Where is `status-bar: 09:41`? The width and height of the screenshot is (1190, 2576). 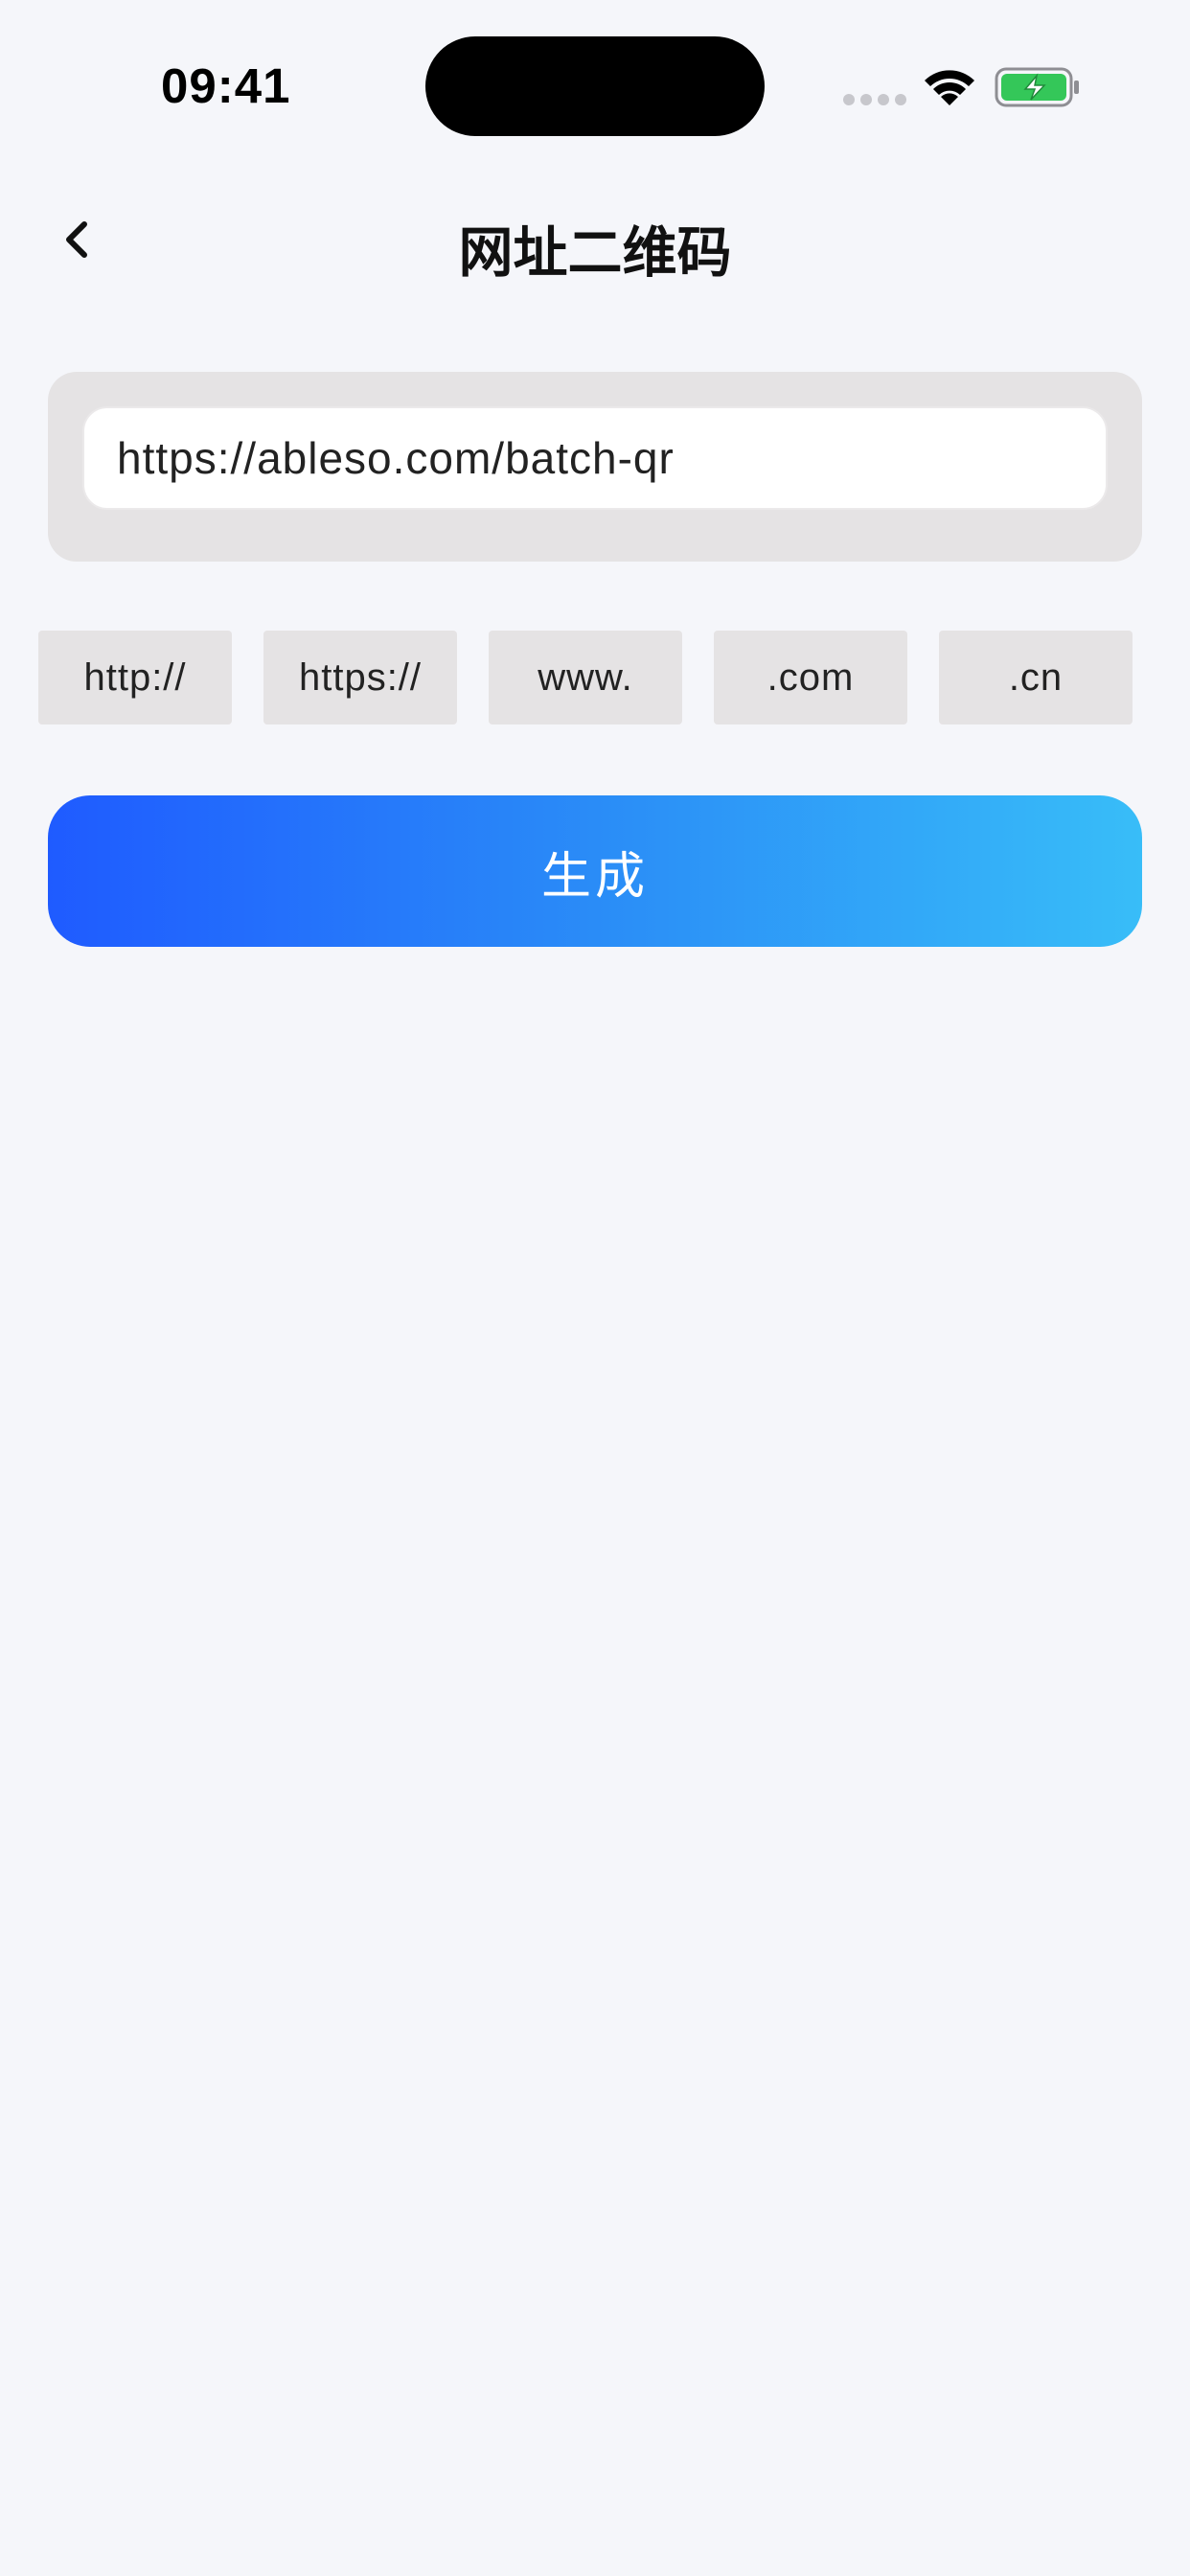
status-bar: 09:41 is located at coordinates (595, 86).